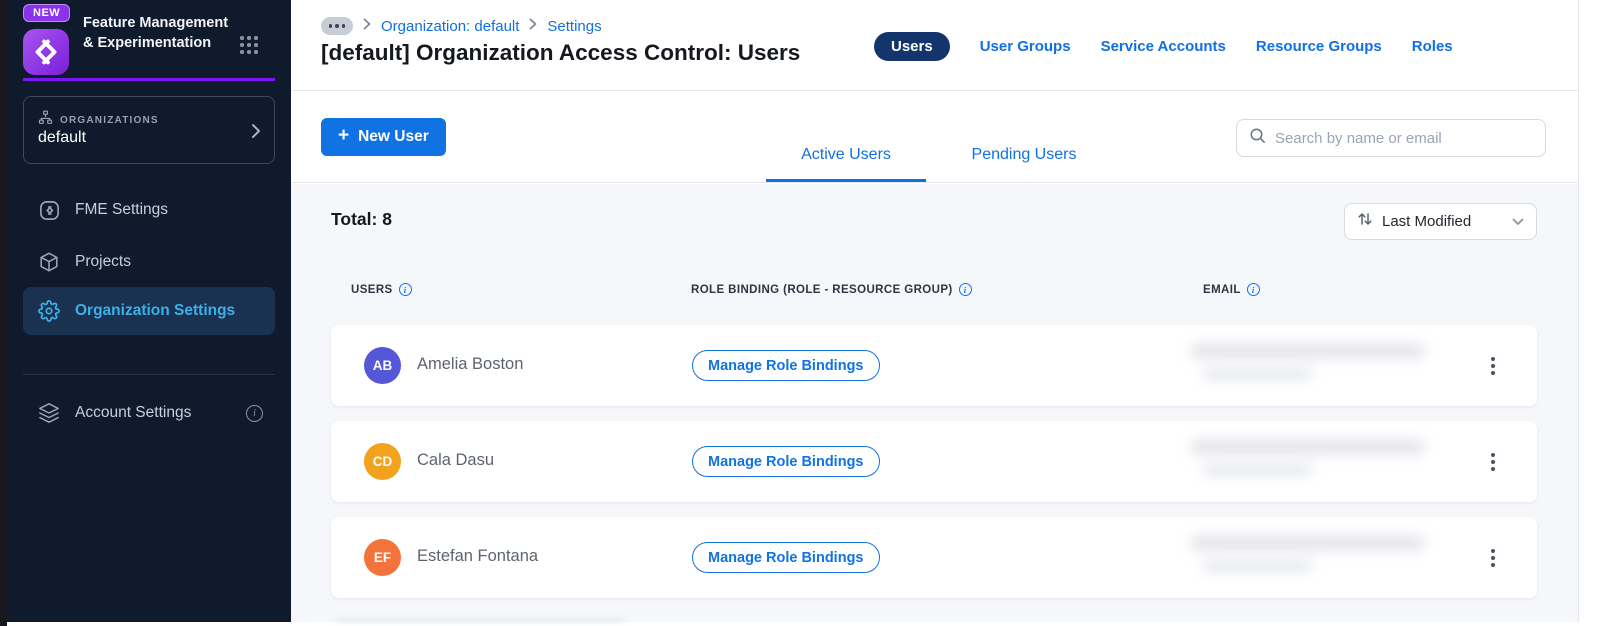  I want to click on app-grid-icon, so click(249, 45).